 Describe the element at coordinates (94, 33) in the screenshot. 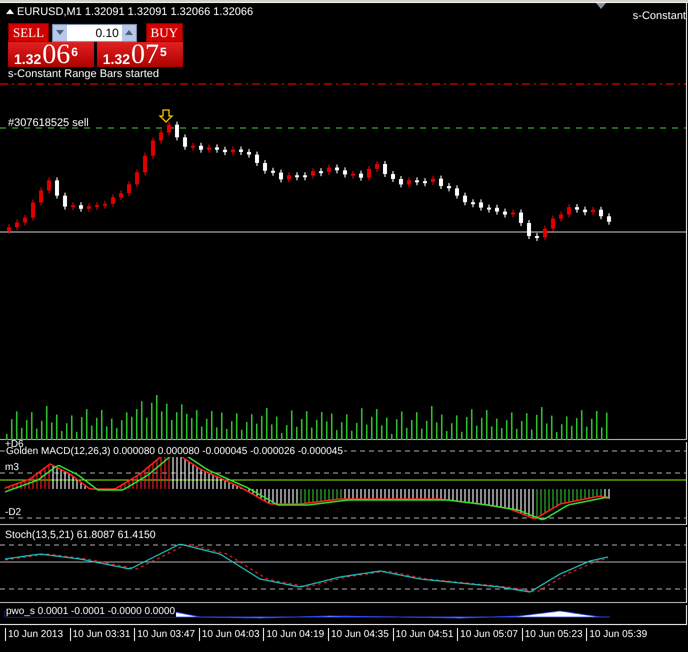

I see `lot-size-spinner: 0.10` at that location.